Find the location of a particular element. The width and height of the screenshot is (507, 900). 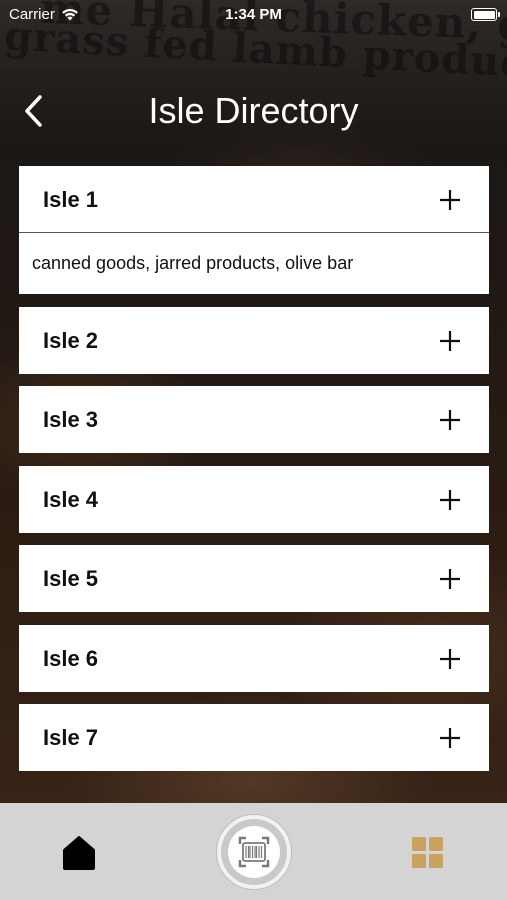

isle-label: Isle 6 is located at coordinates (71, 658).